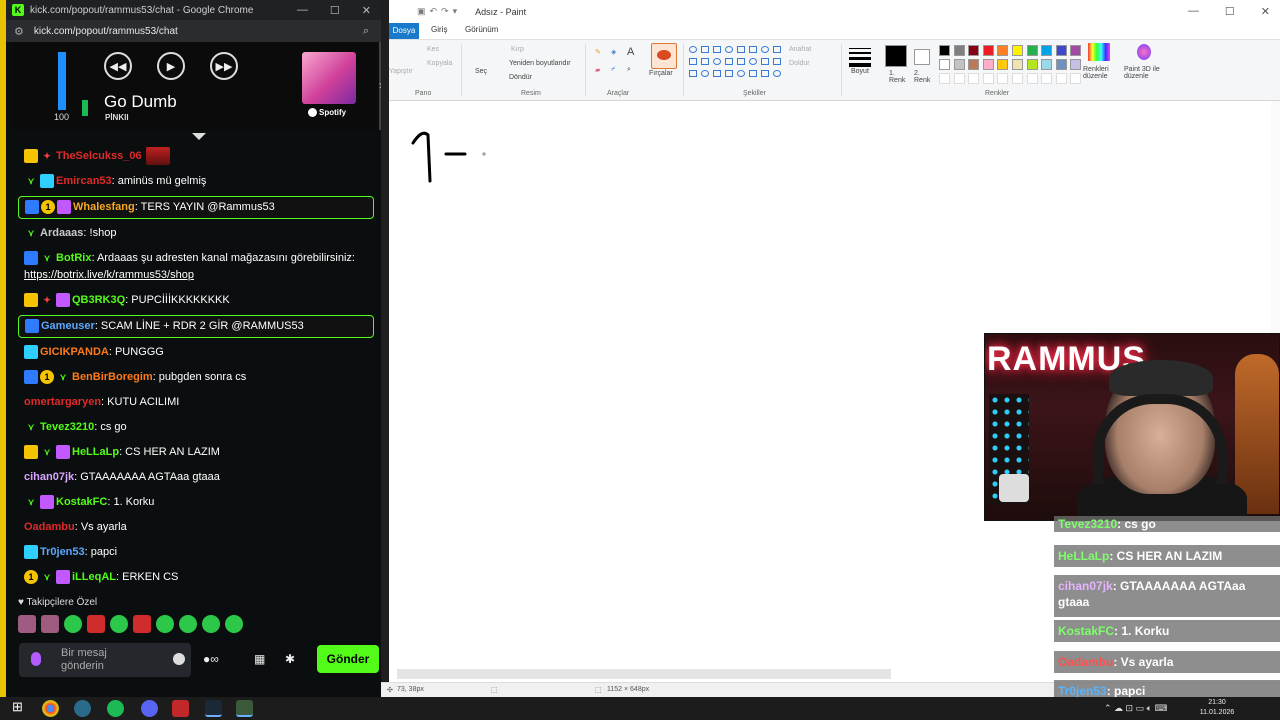 This screenshot has height=720, width=1280. I want to click on start-icon: ⊞, so click(20, 707).